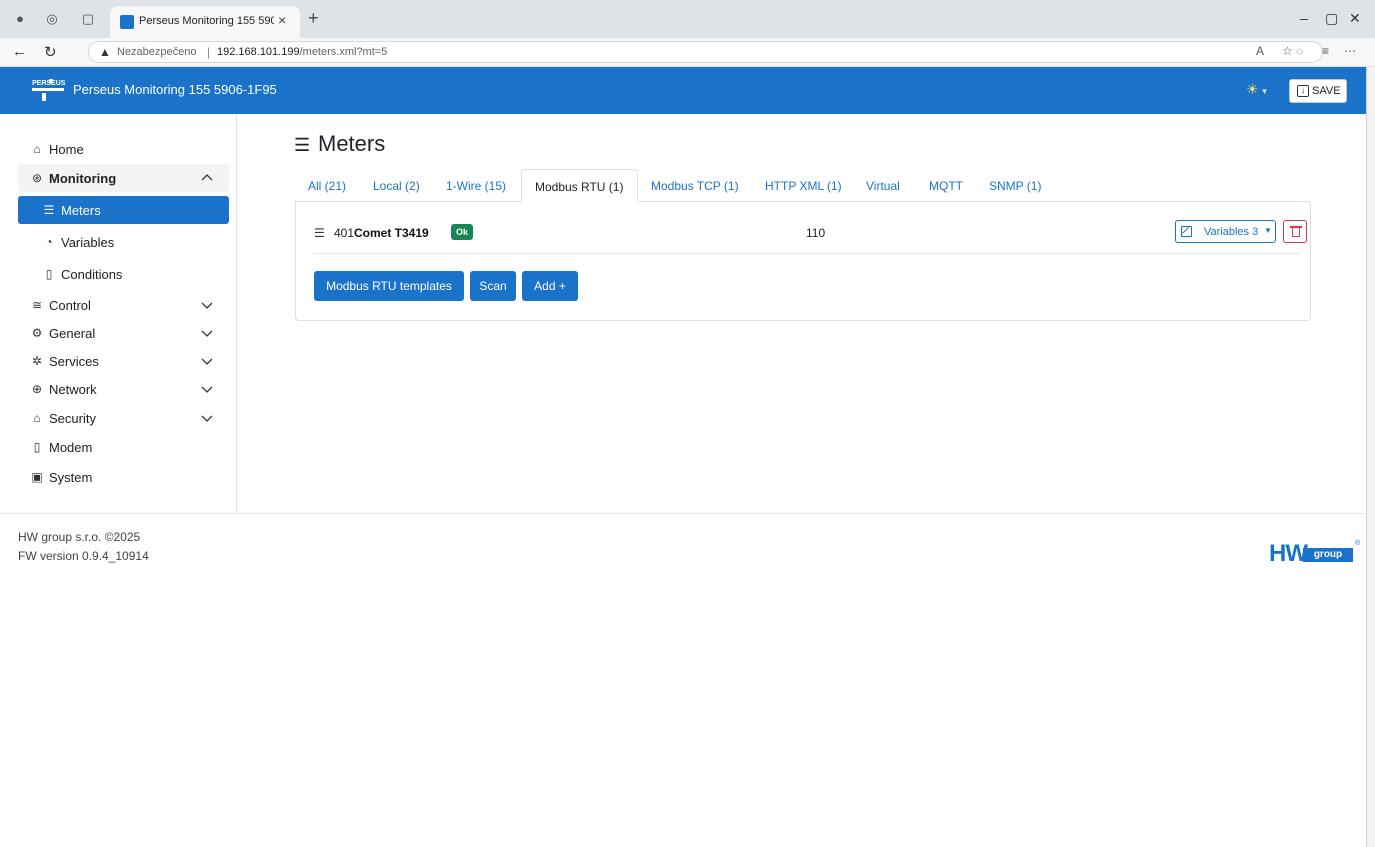 Image resolution: width=1375 pixels, height=847 pixels. What do you see at coordinates (1331, 18) in the screenshot?
I see `maximize-icon: ▢` at bounding box center [1331, 18].